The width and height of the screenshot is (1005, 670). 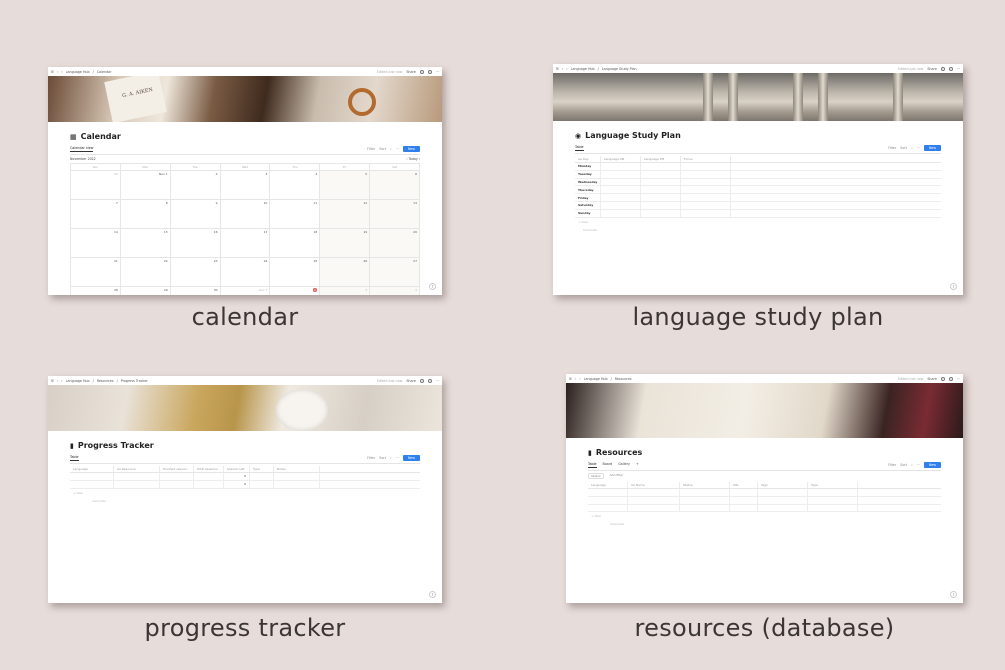 I want to click on column-header: Tags, so click(x=783, y=485).